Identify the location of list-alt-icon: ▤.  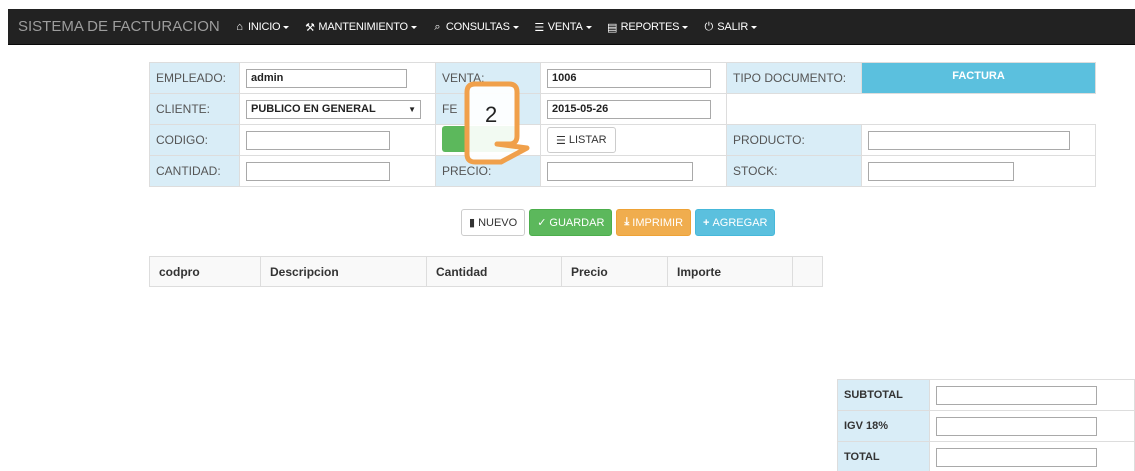
(612, 27).